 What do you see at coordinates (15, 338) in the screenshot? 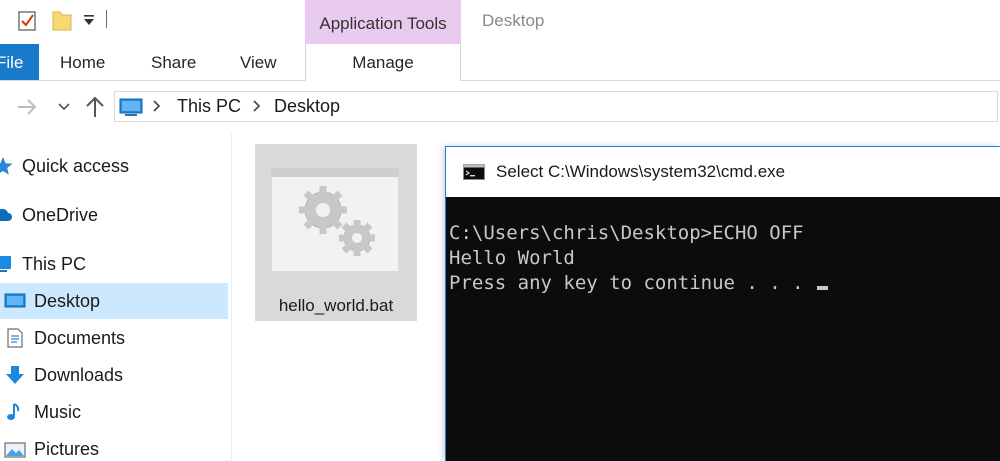
I see `documents-icon` at bounding box center [15, 338].